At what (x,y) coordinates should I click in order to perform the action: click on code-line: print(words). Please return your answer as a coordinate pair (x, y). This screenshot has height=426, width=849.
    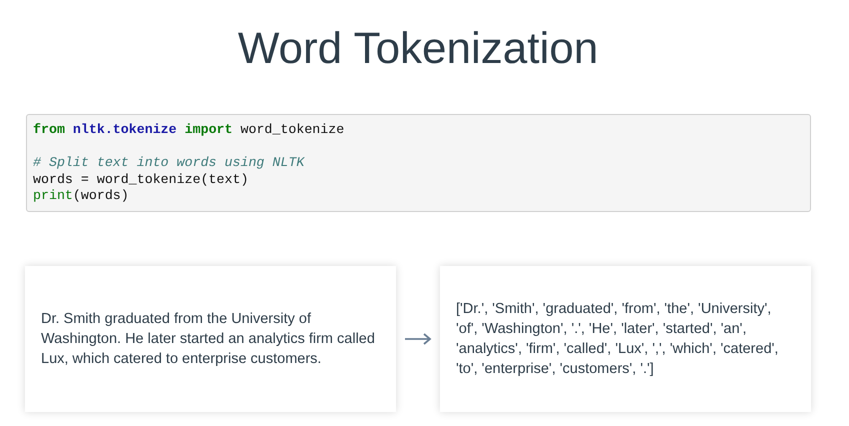
    Looking at the image, I should click on (81, 196).